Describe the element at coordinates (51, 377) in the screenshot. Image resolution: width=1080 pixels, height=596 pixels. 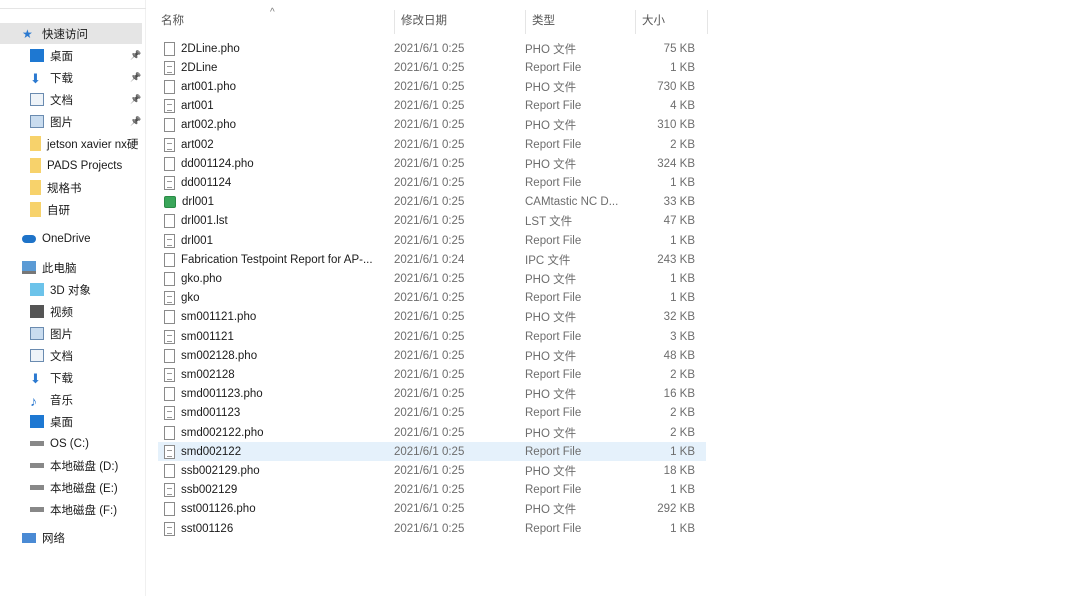
I see `nav-item: ⬇ 下载` at that location.